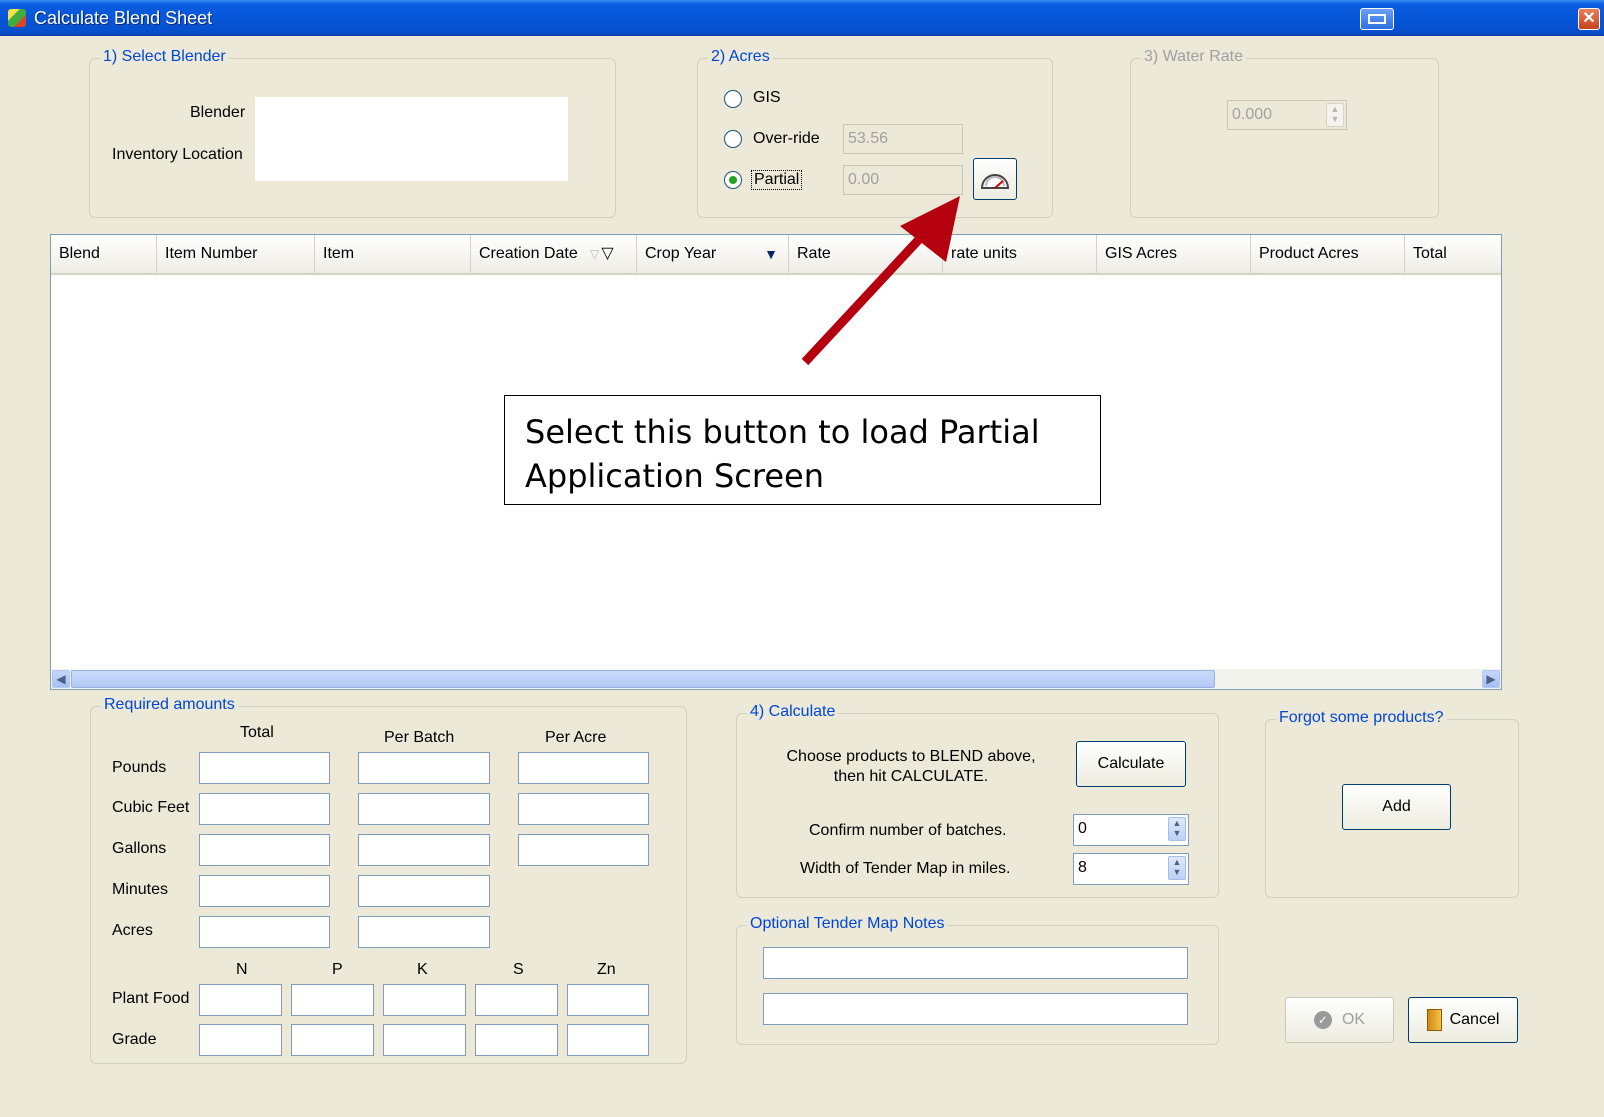 The height and width of the screenshot is (1117, 1604). What do you see at coordinates (1396, 807) in the screenshot?
I see `add-button: Add` at bounding box center [1396, 807].